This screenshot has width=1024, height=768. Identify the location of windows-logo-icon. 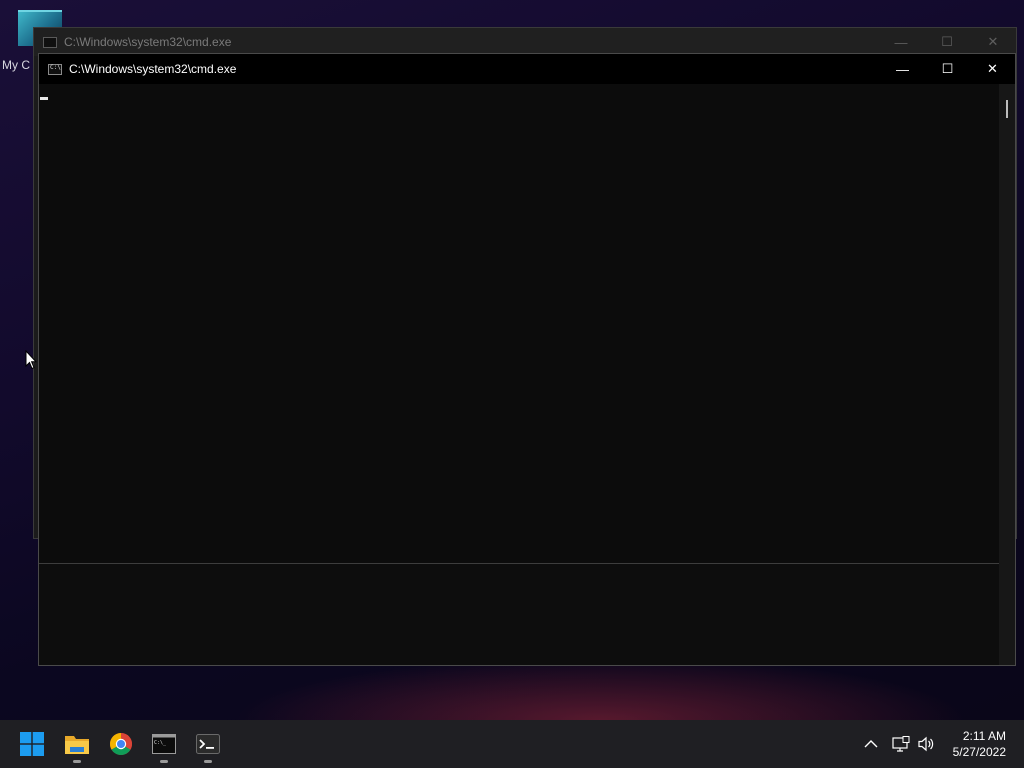
(32, 744).